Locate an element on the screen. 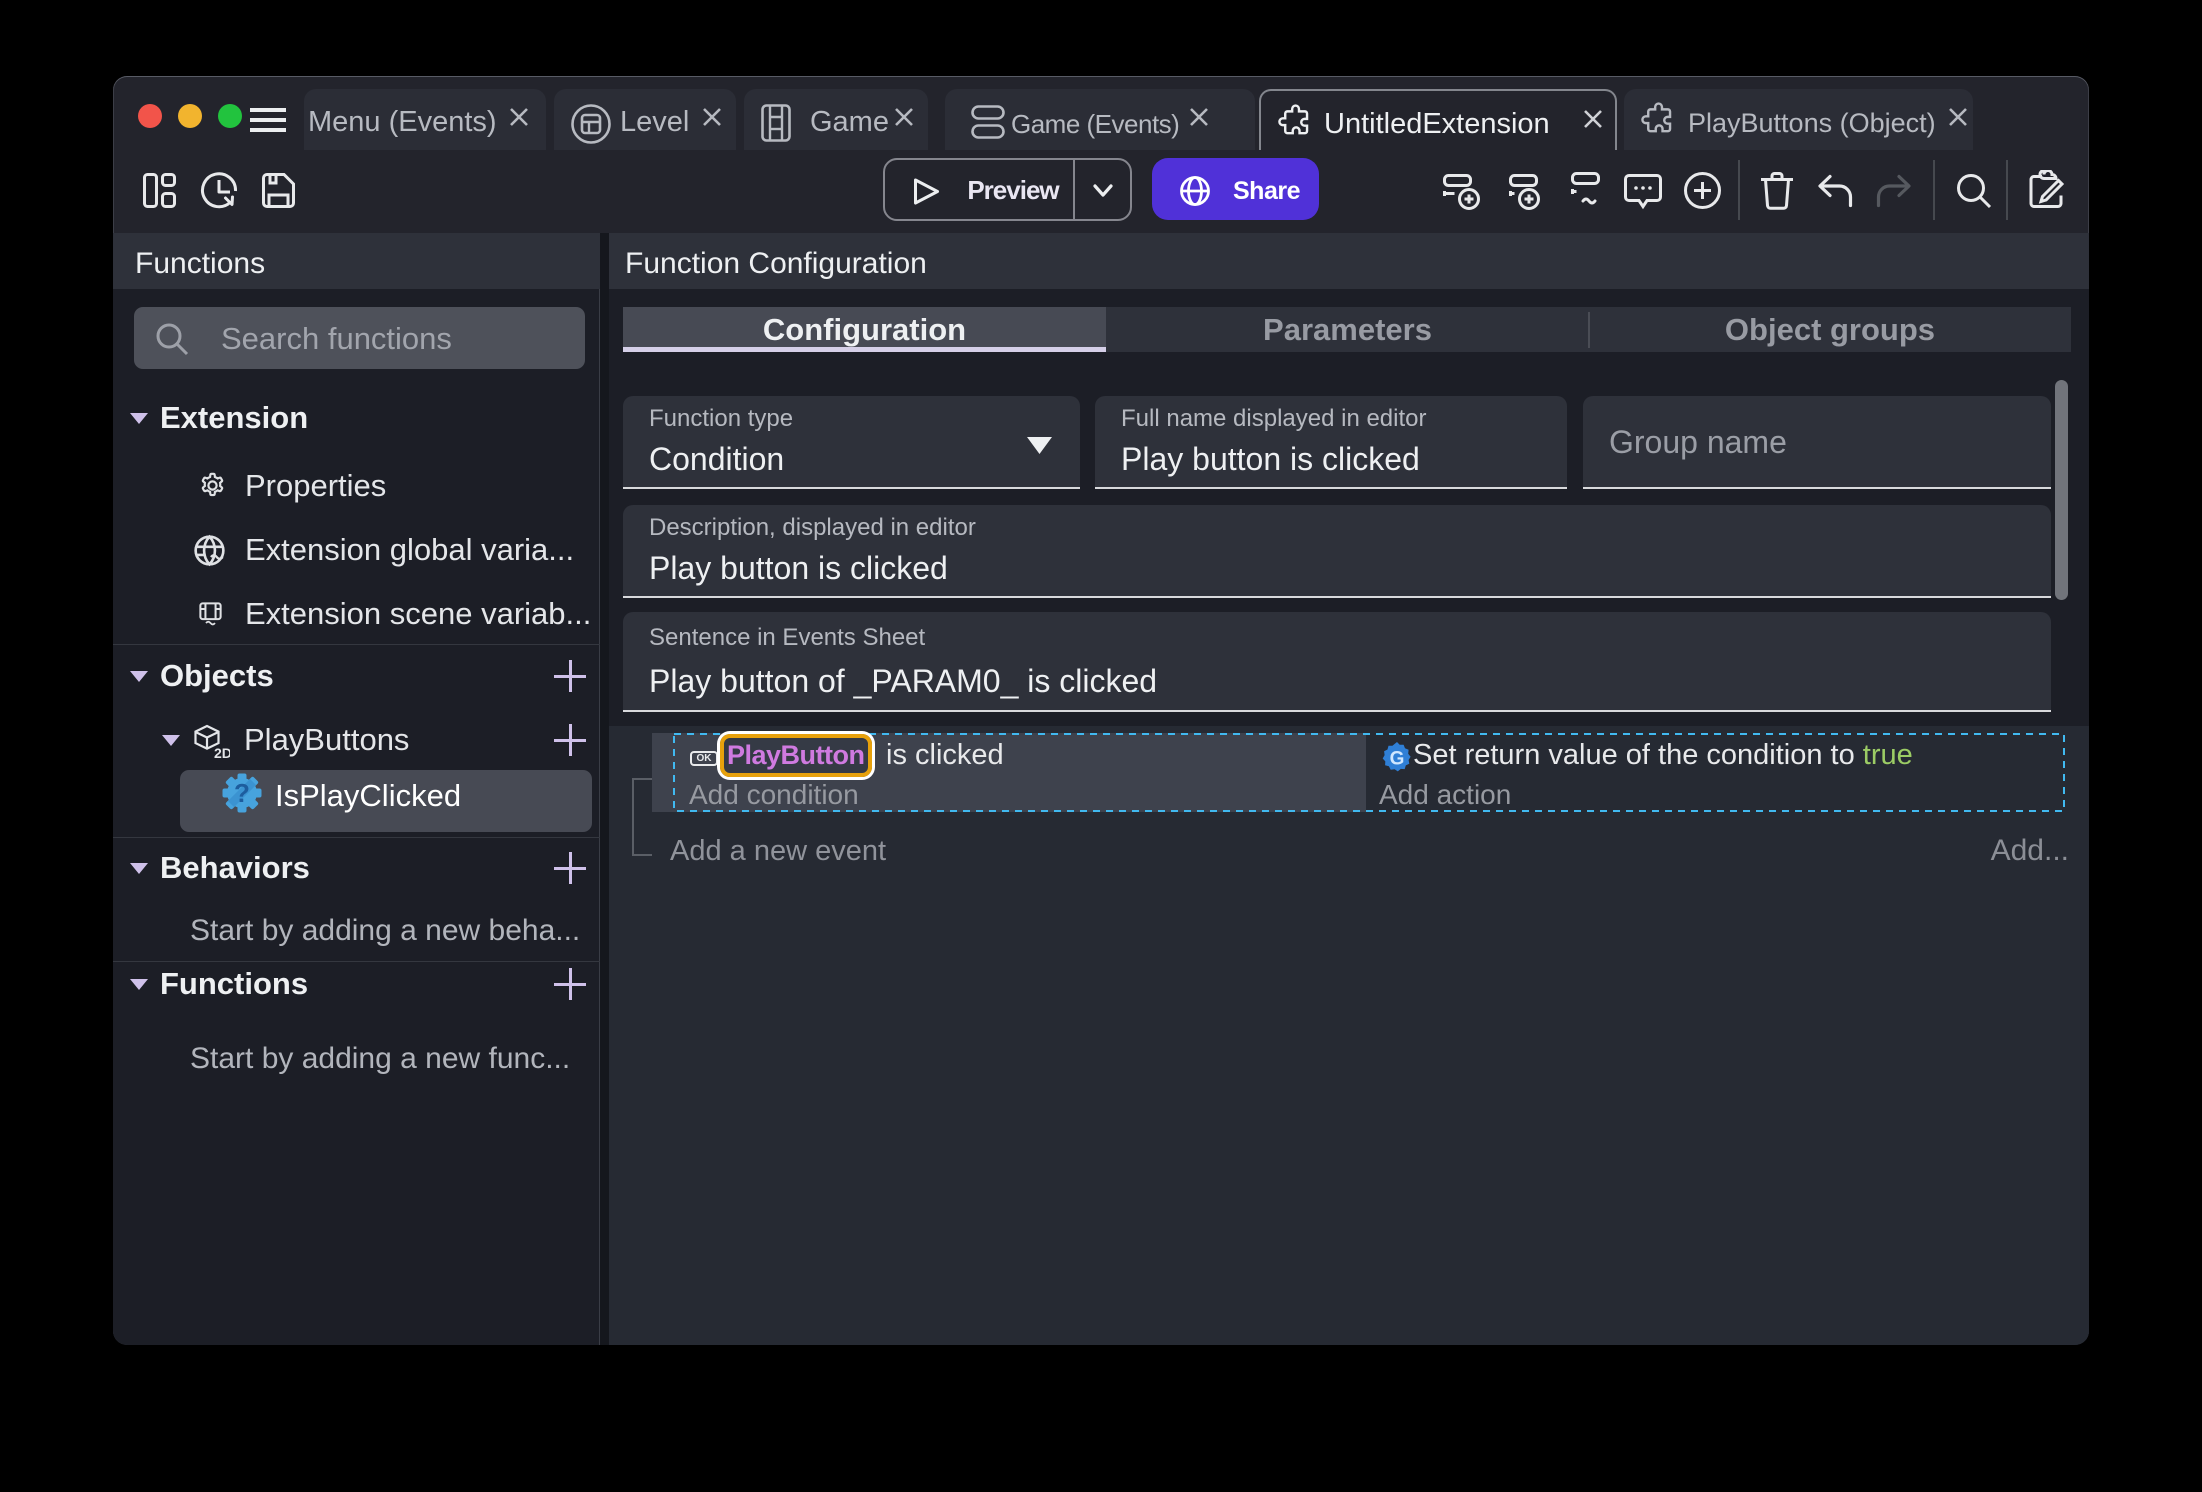 Image resolution: width=2202 pixels, height=1492 pixels. svg-text: 2D is located at coordinates (222, 753).